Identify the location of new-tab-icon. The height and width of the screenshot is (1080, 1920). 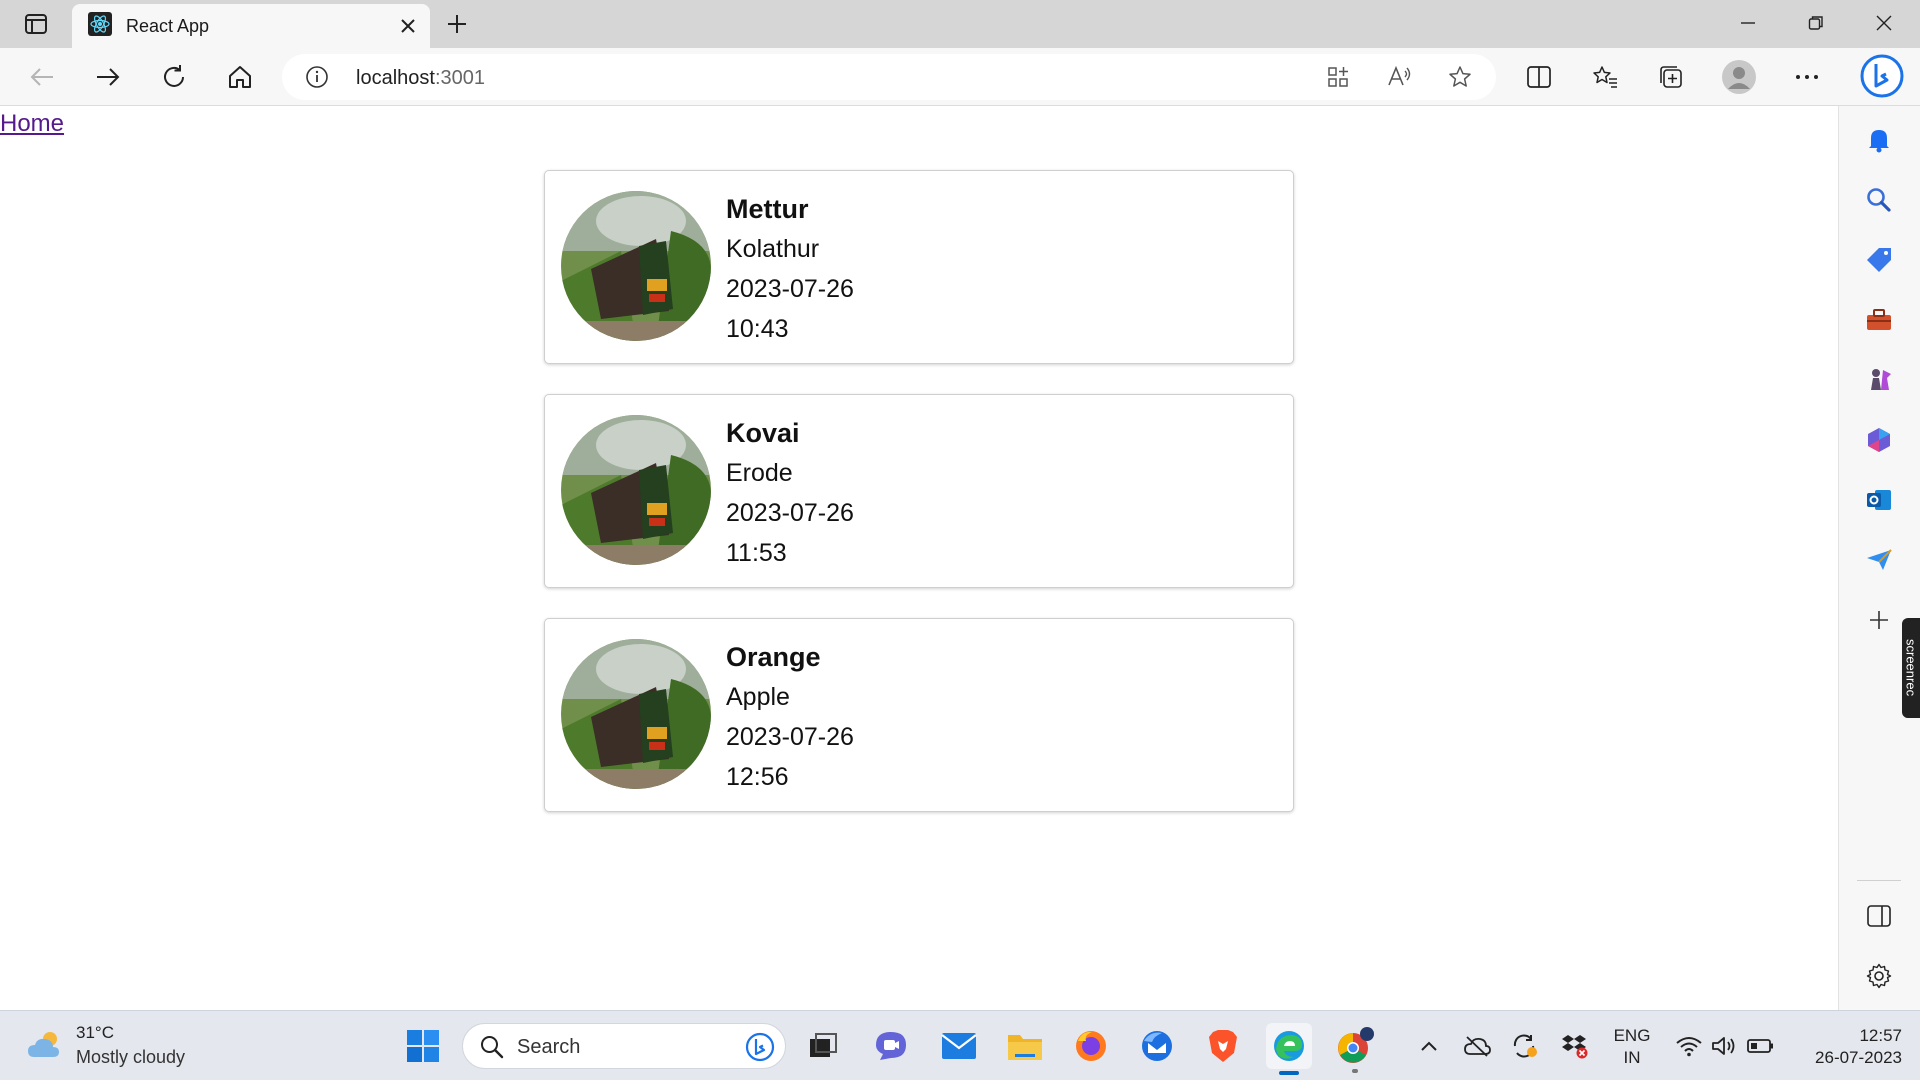
(457, 24).